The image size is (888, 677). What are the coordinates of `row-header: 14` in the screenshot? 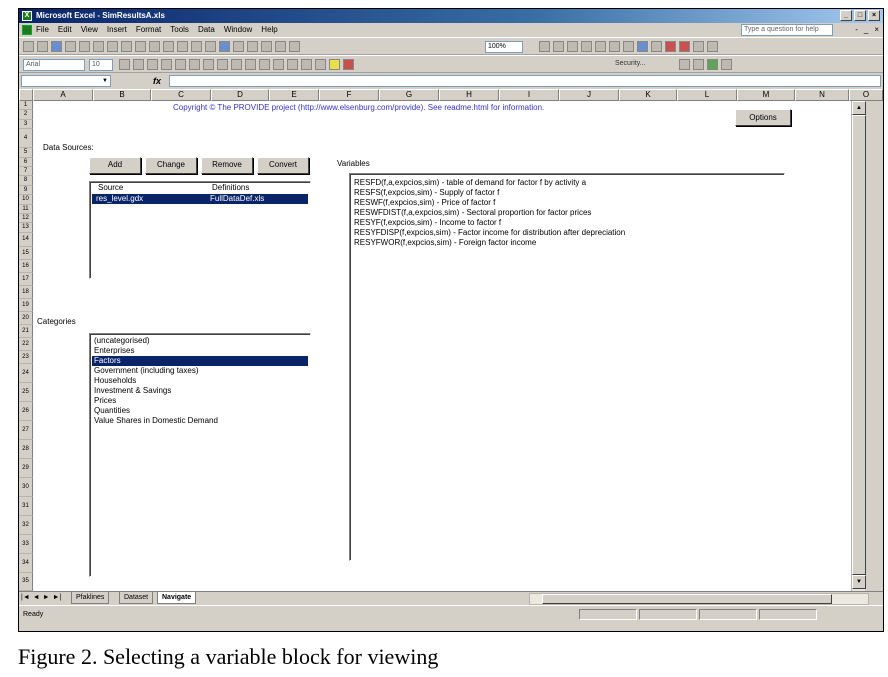 It's located at (26, 239).